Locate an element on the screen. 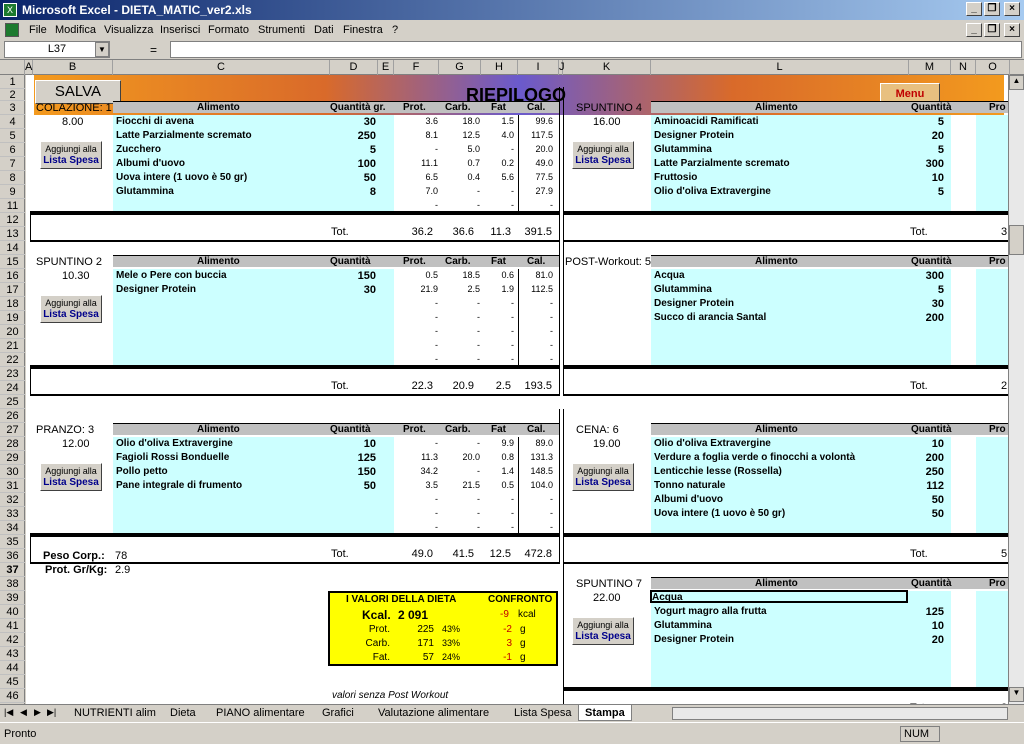  menu-inserisci: Inserisci is located at coordinates (180, 30).